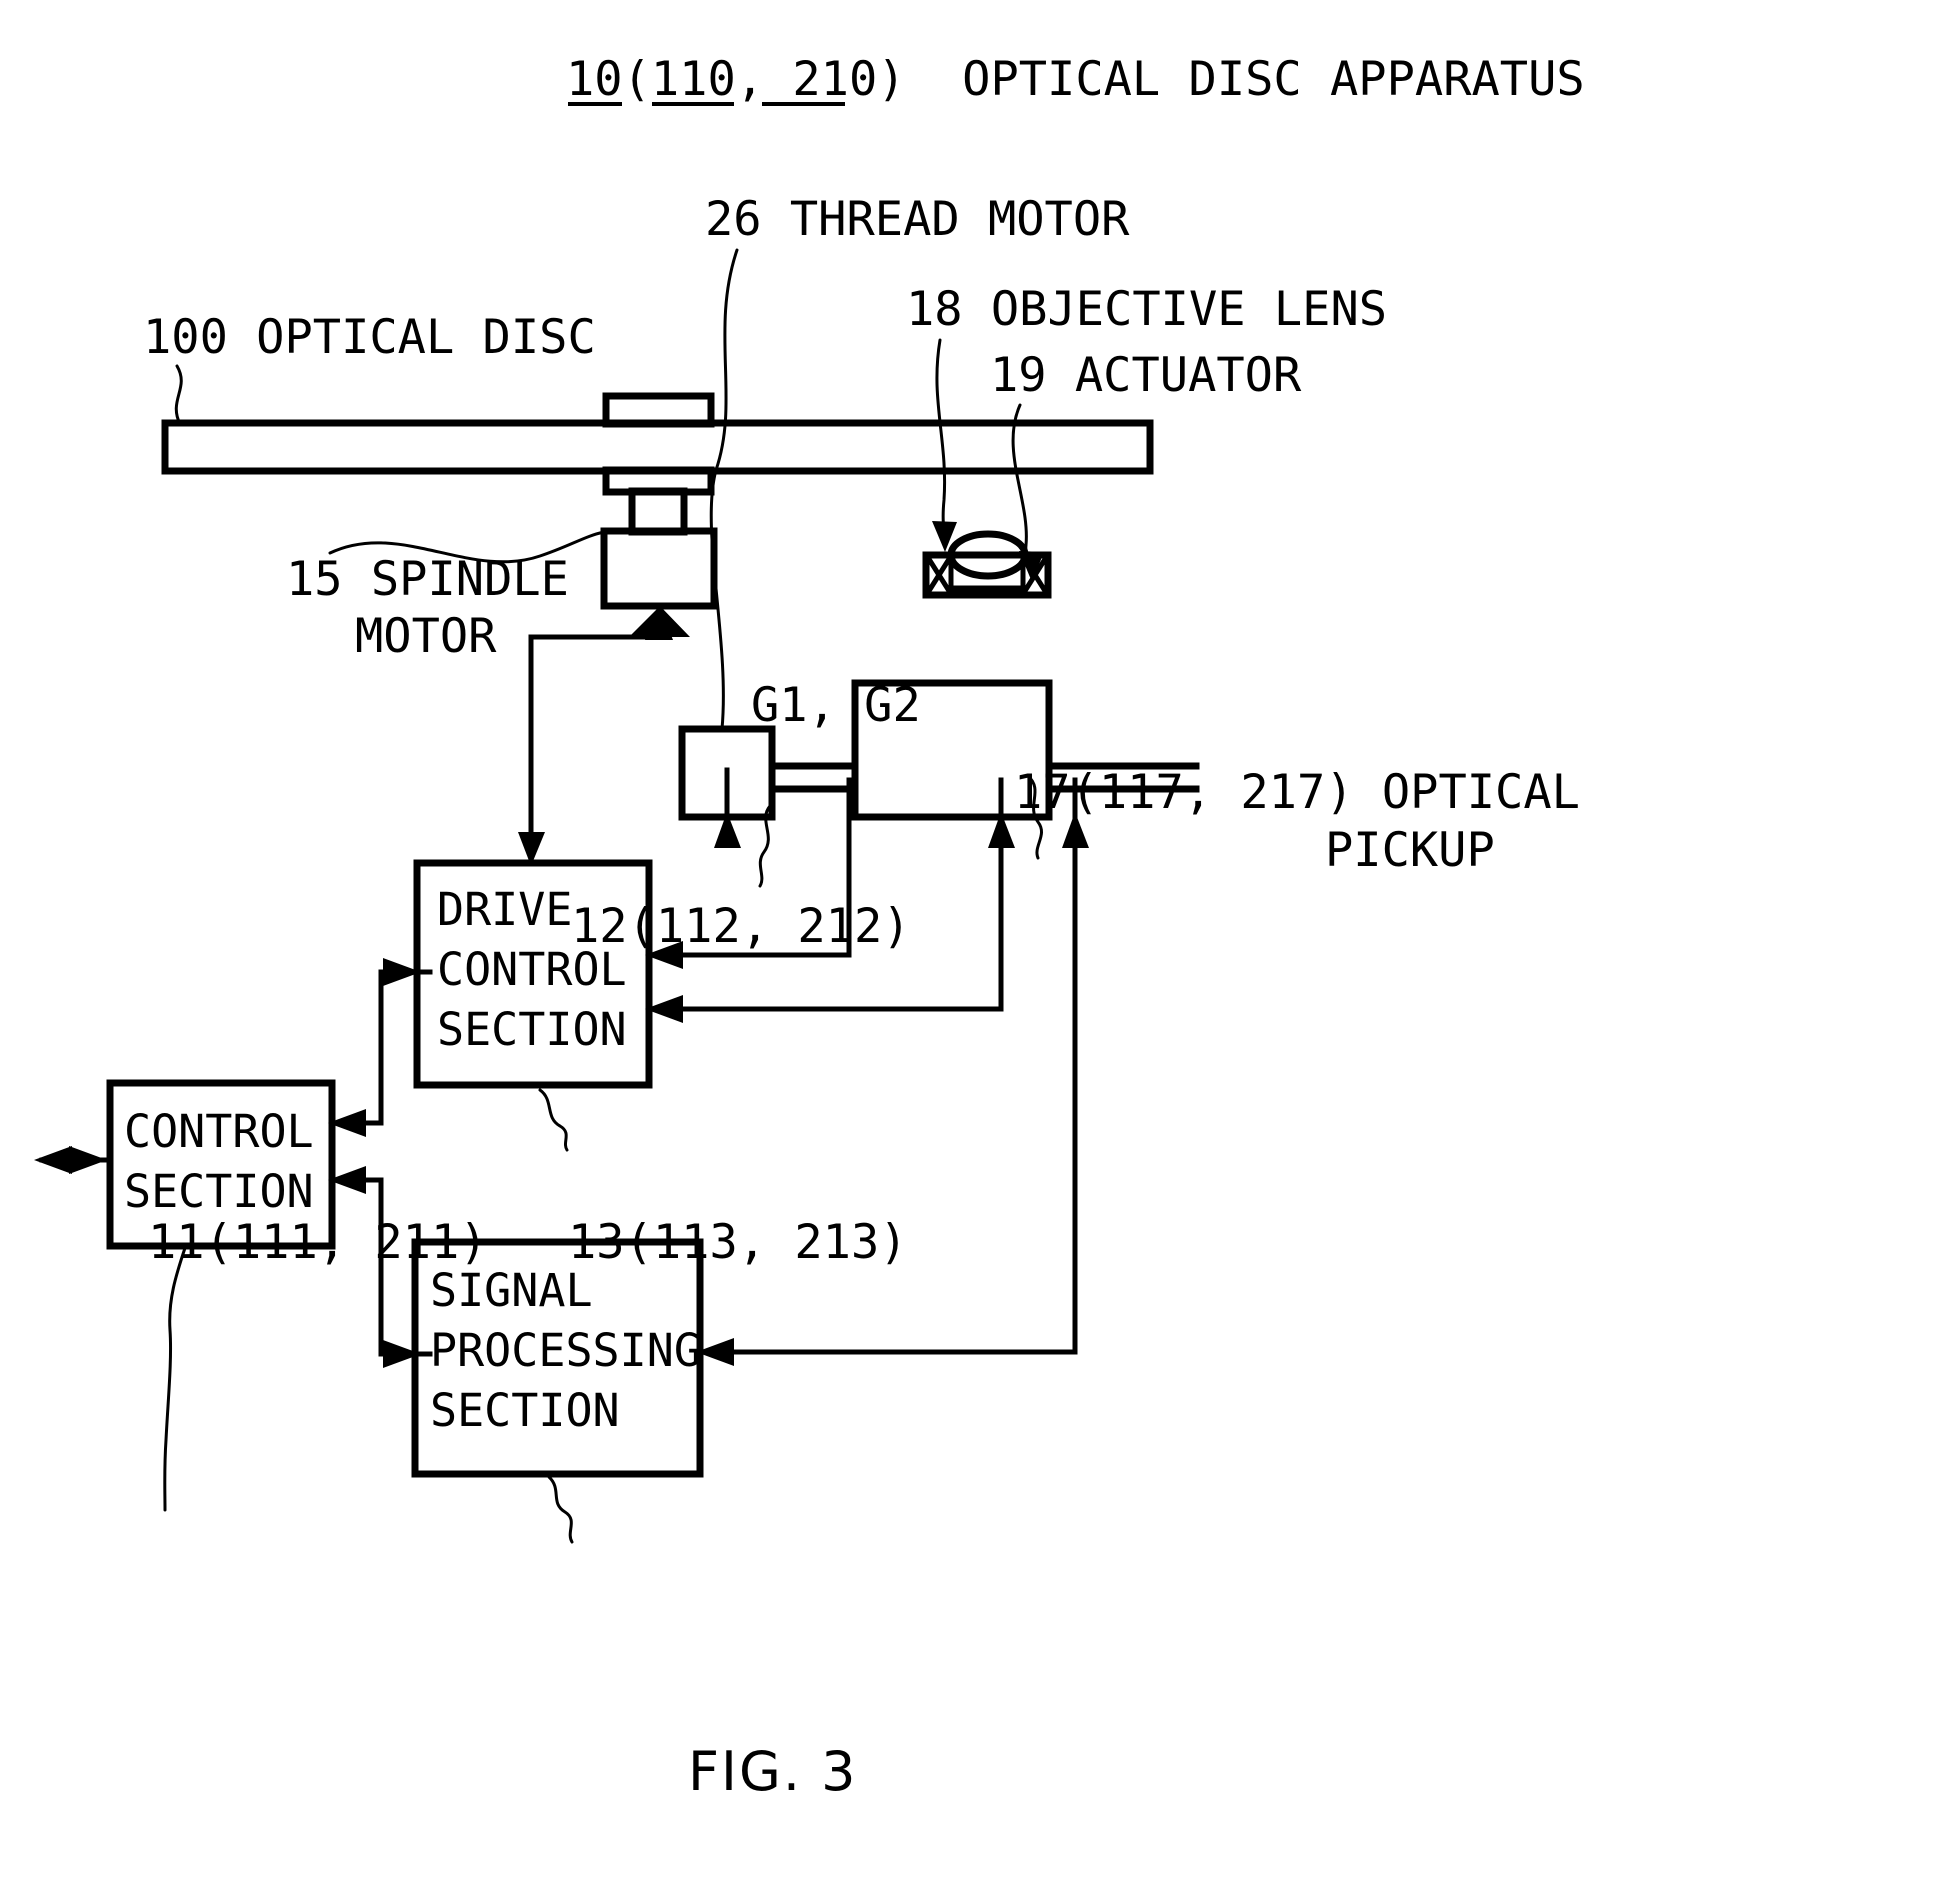 The height and width of the screenshot is (1892, 1948). What do you see at coordinates (525, 1410) in the screenshot?
I see `signal-processing-line3: SECTION` at bounding box center [525, 1410].